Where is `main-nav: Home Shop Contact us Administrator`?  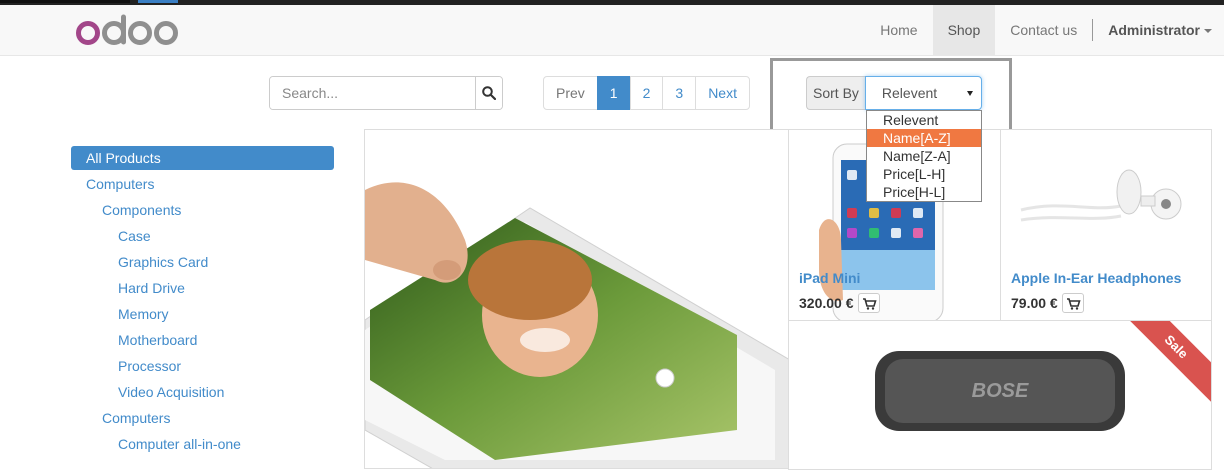 main-nav: Home Shop Contact us Administrator is located at coordinates (1044, 30).